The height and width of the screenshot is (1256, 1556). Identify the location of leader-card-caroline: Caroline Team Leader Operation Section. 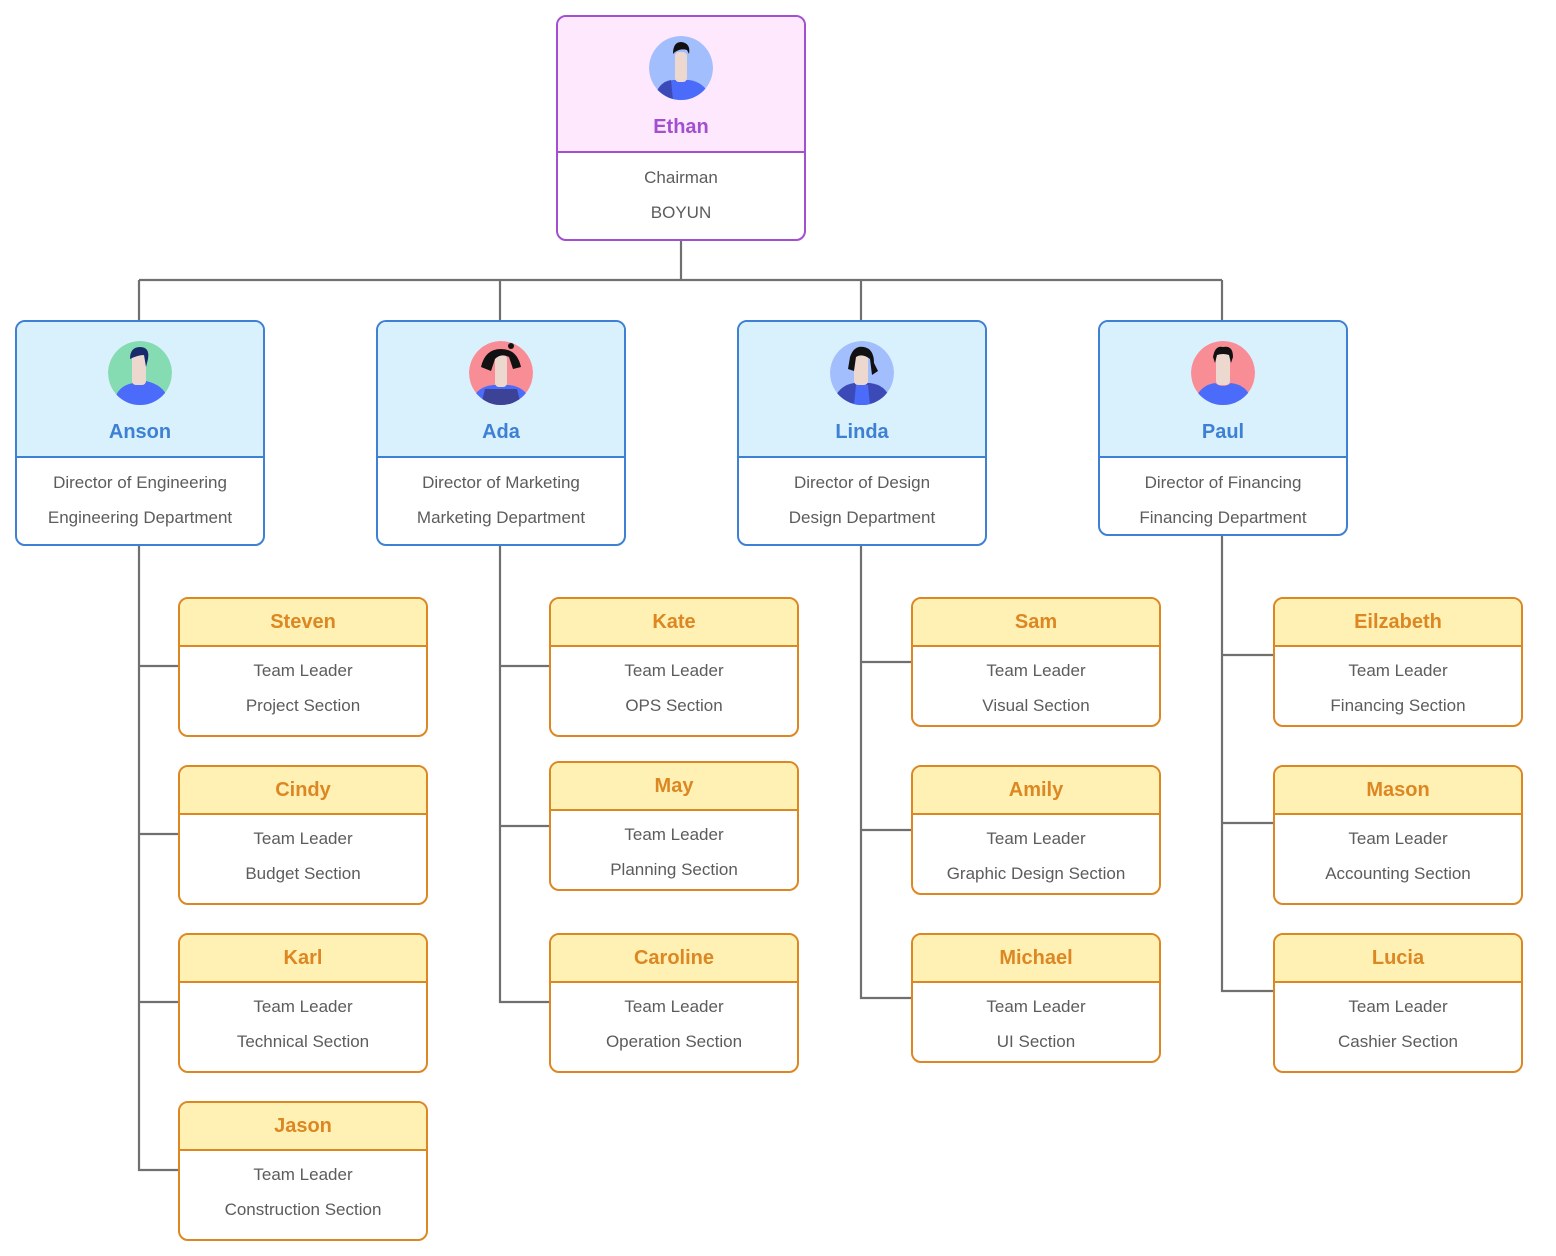
(674, 1003).